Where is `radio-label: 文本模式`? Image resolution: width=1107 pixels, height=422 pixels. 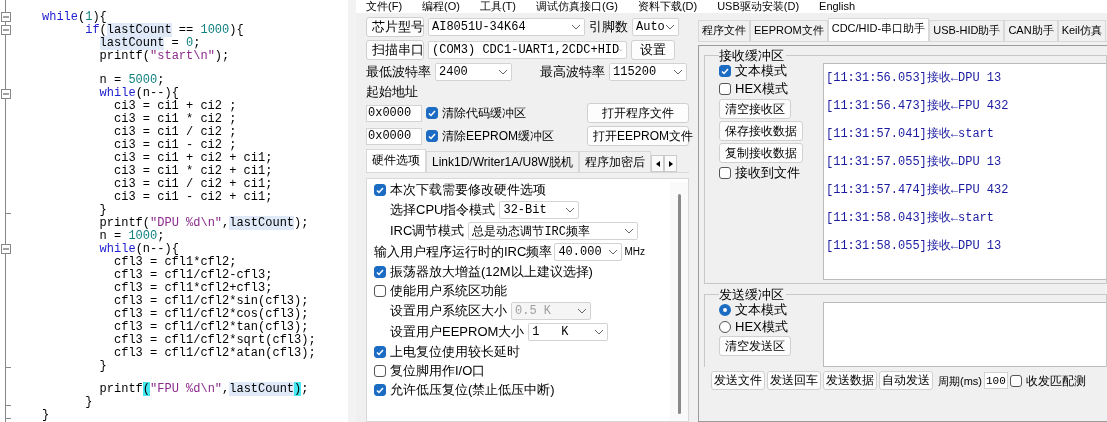
radio-label: 文本模式 is located at coordinates (761, 310).